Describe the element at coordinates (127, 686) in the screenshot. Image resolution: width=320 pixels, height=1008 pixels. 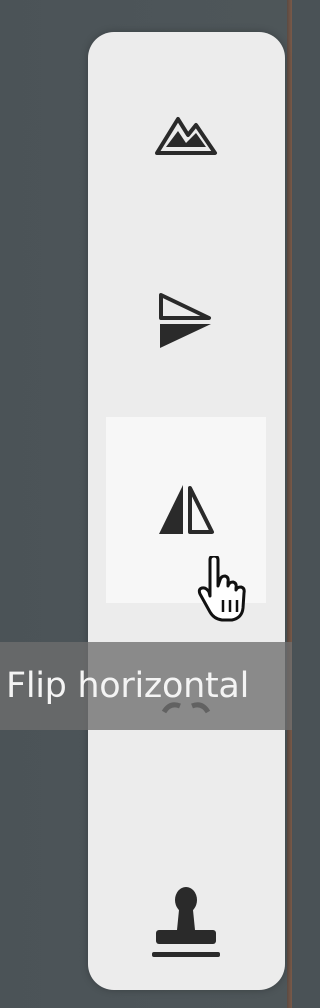
I see `tooltip-text: Flip horizontal` at that location.